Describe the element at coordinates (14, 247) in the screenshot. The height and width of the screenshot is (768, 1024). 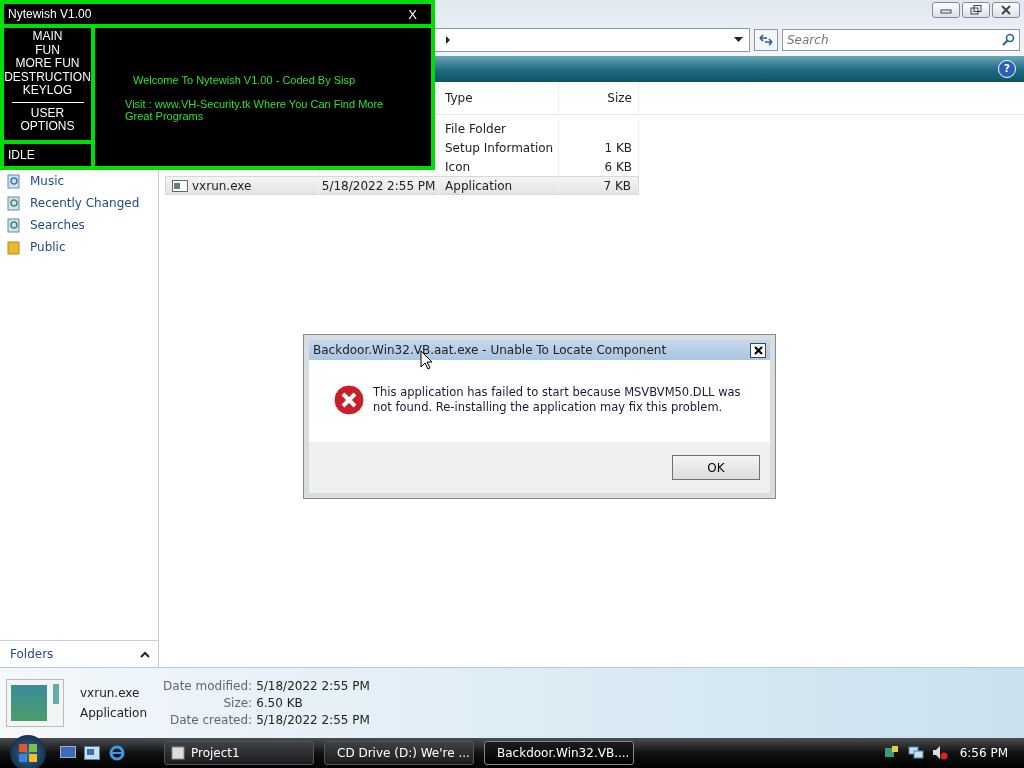
I see `folder-icon` at that location.